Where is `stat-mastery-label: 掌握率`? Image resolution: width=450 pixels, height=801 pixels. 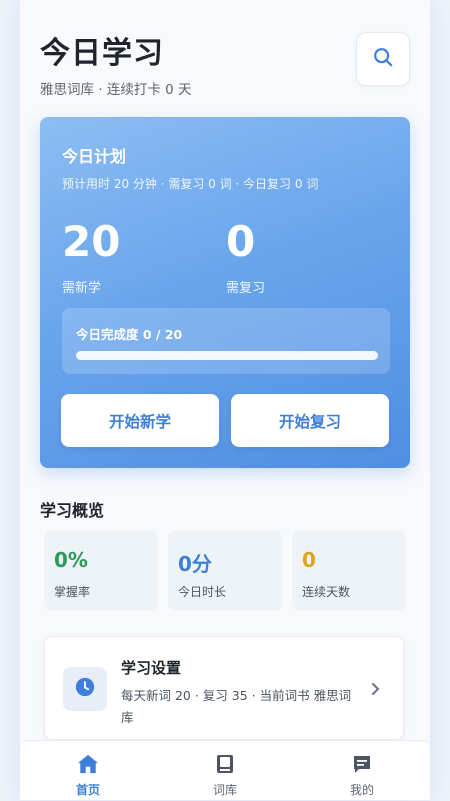
stat-mastery-label: 掌握率 is located at coordinates (72, 592).